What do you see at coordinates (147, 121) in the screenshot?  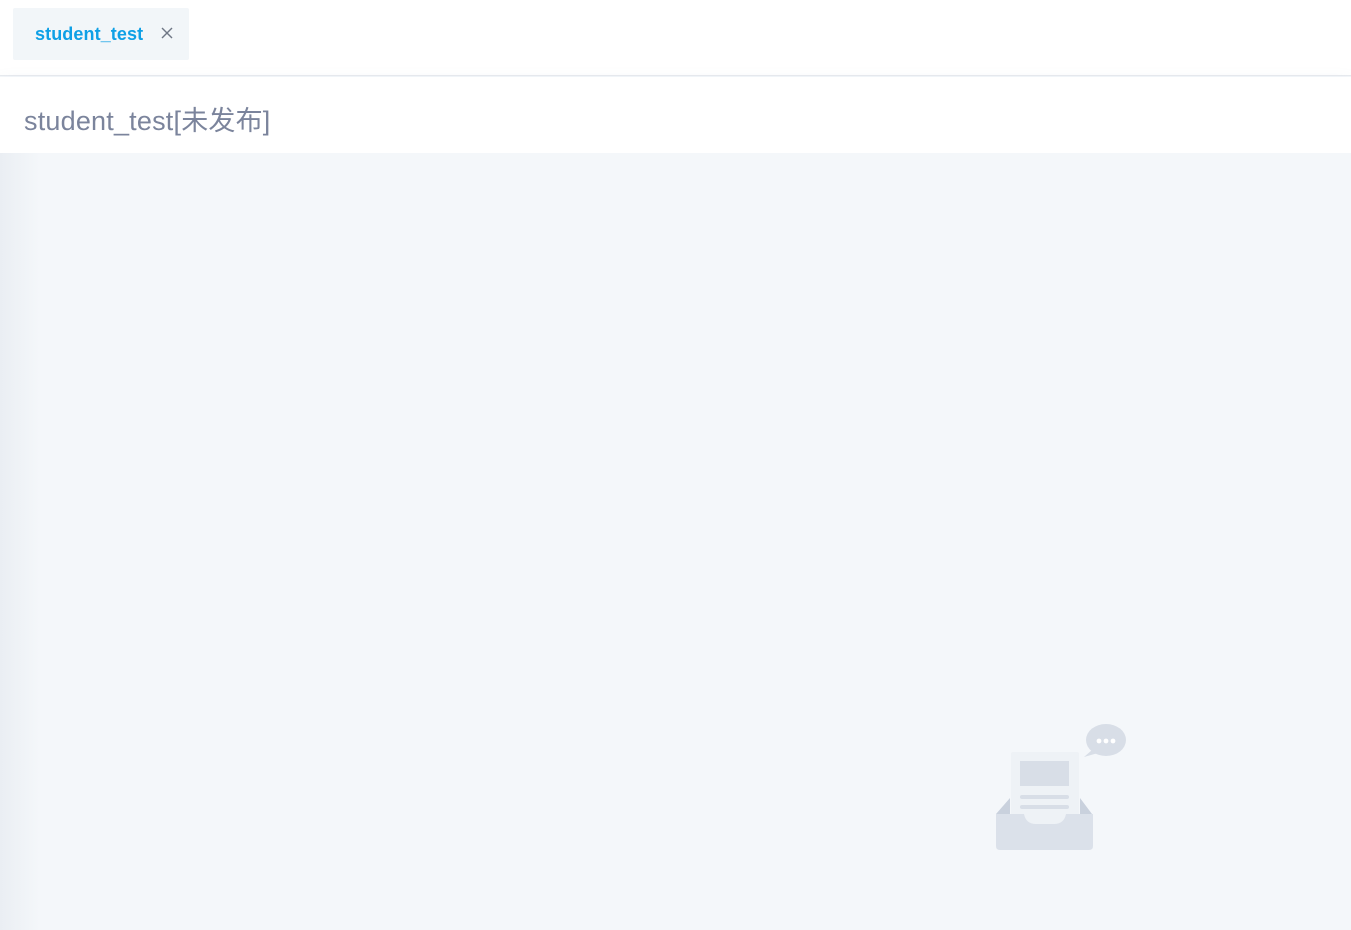 I see `page-title: student_test[未发布]` at bounding box center [147, 121].